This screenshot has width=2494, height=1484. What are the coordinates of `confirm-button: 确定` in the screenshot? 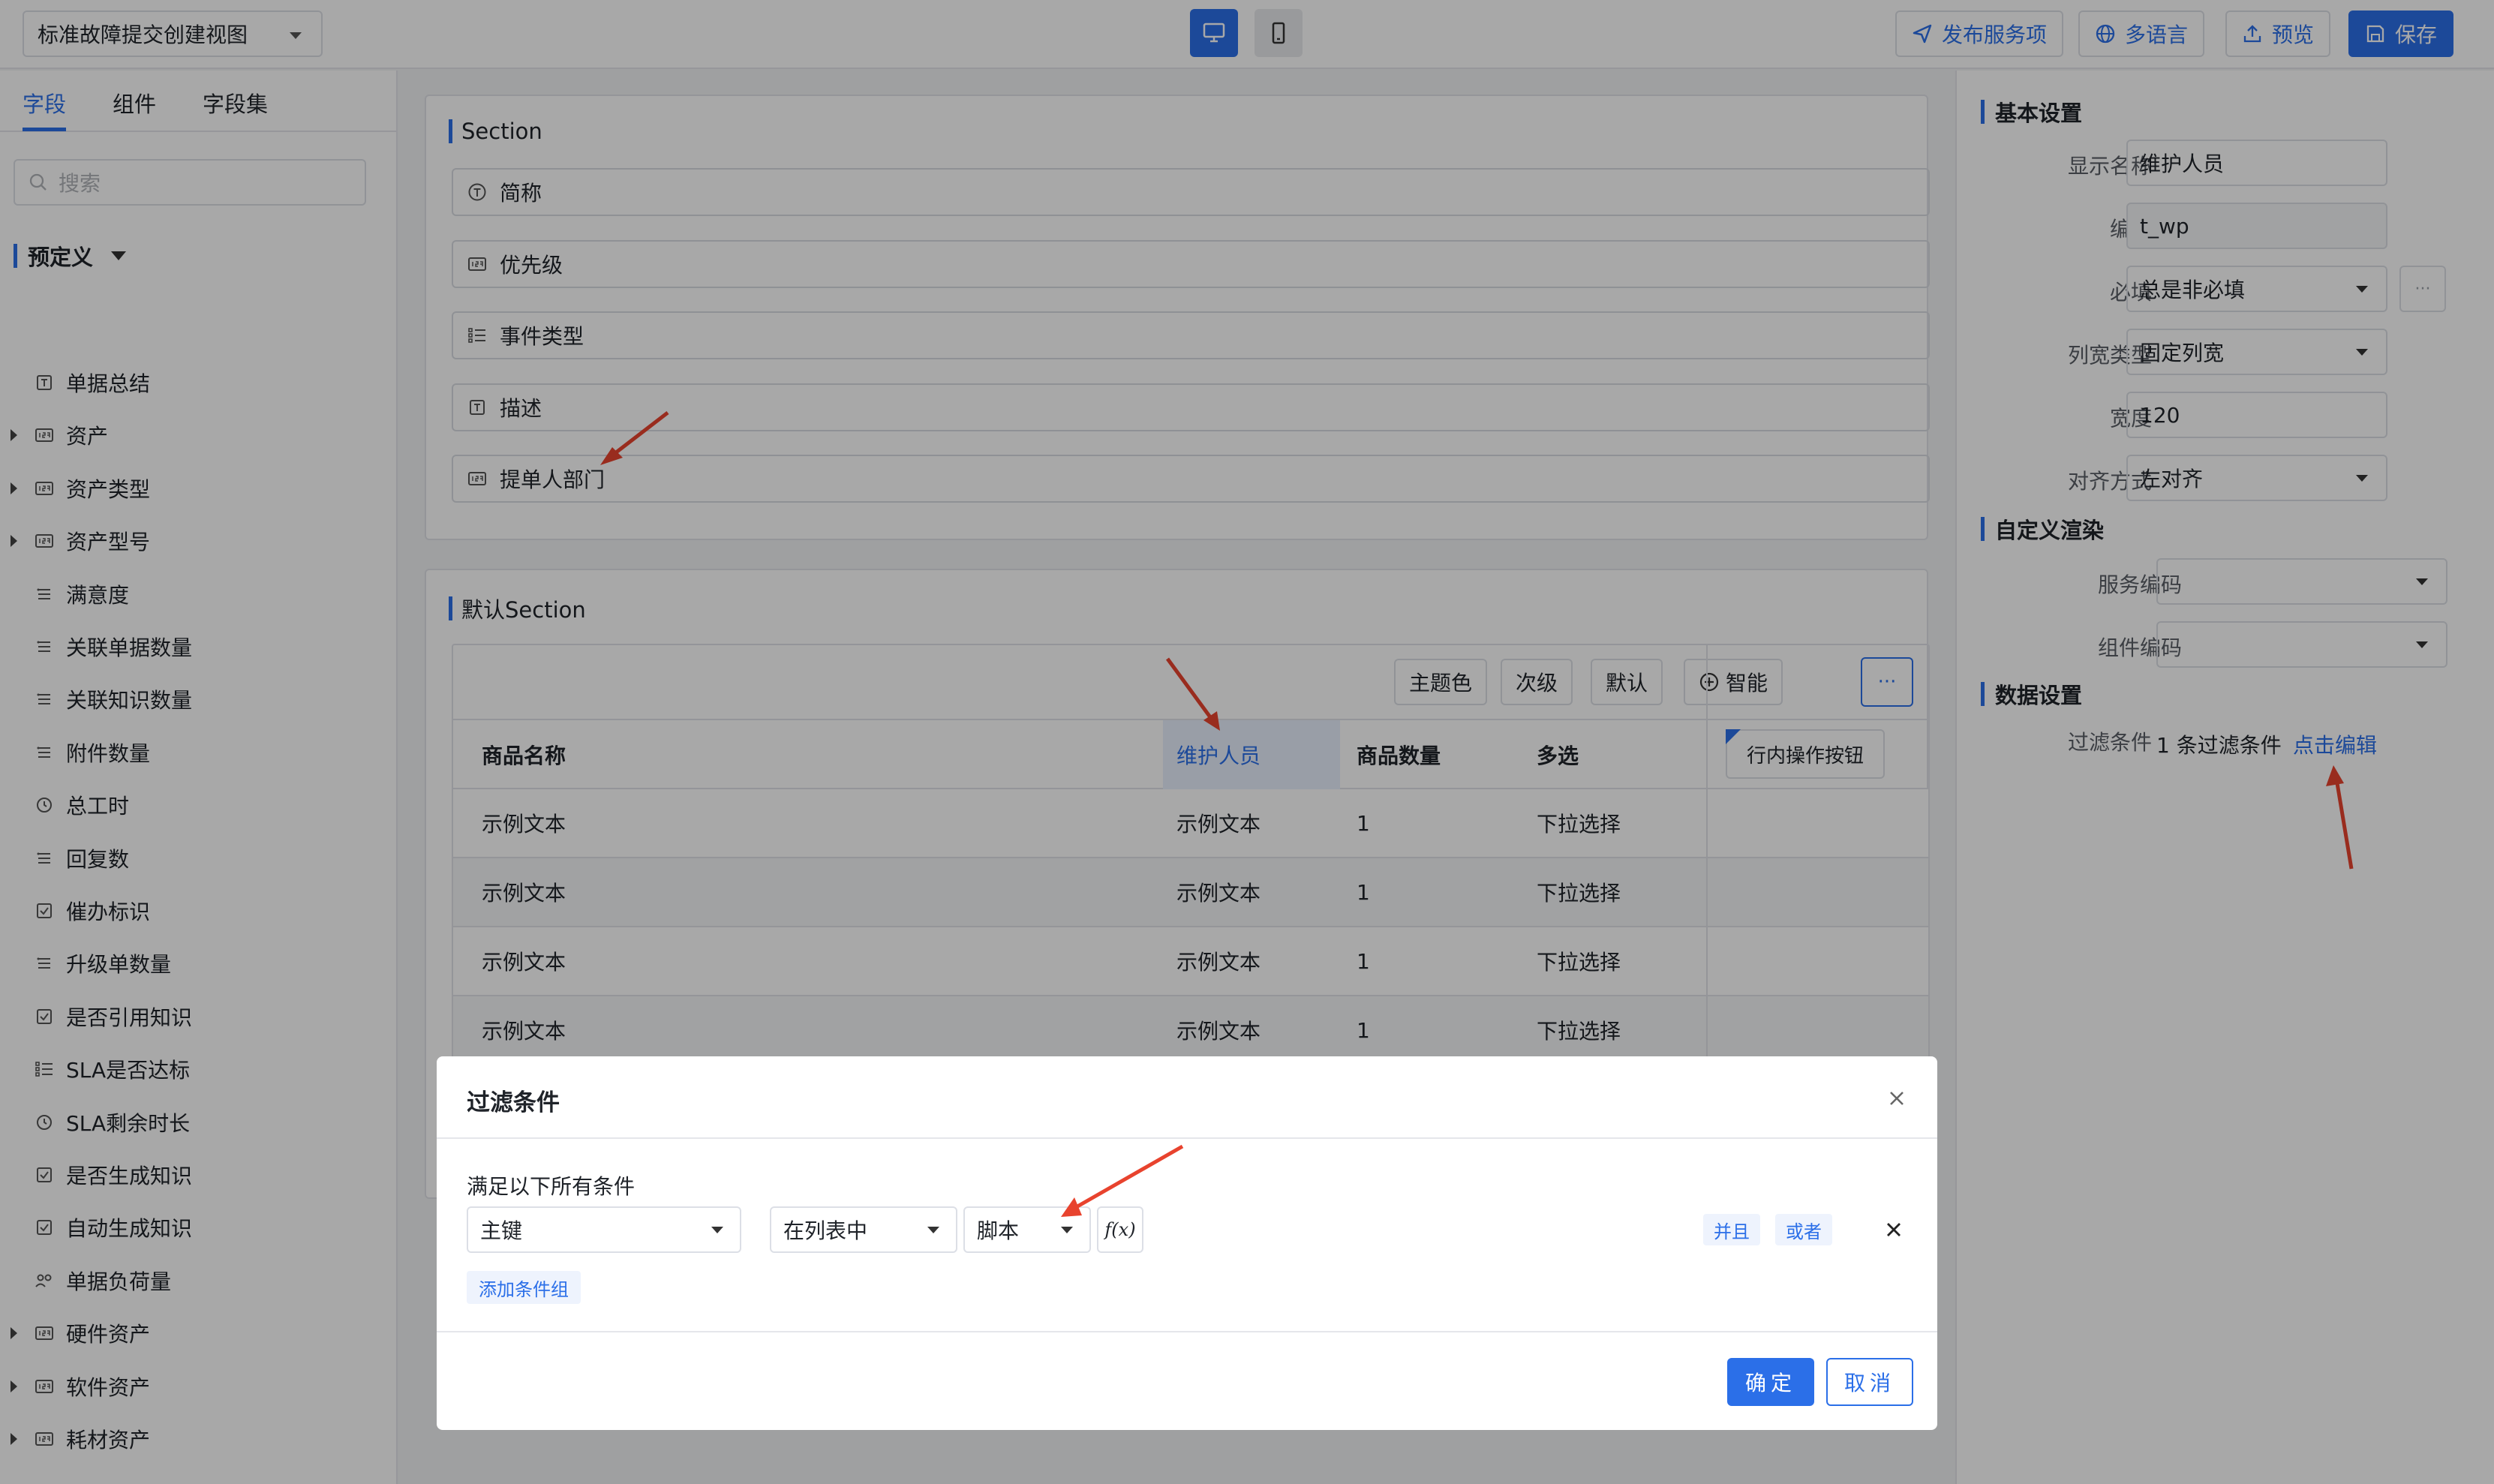 It's located at (1770, 1382).